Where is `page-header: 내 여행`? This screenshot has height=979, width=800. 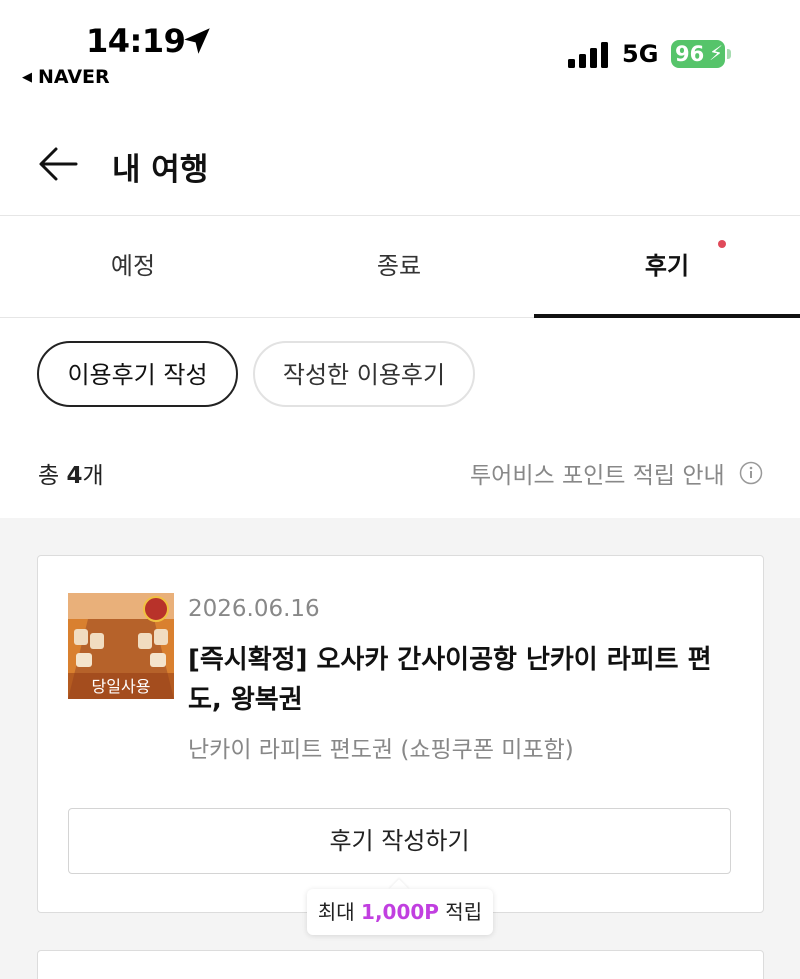 page-header: 내 여행 is located at coordinates (400, 163).